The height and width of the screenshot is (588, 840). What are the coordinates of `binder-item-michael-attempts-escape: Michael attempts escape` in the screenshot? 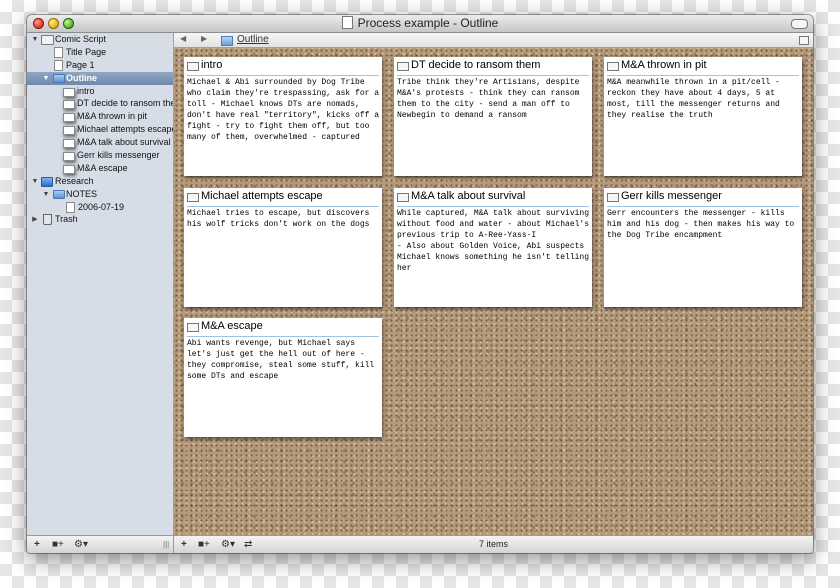 It's located at (100, 129).